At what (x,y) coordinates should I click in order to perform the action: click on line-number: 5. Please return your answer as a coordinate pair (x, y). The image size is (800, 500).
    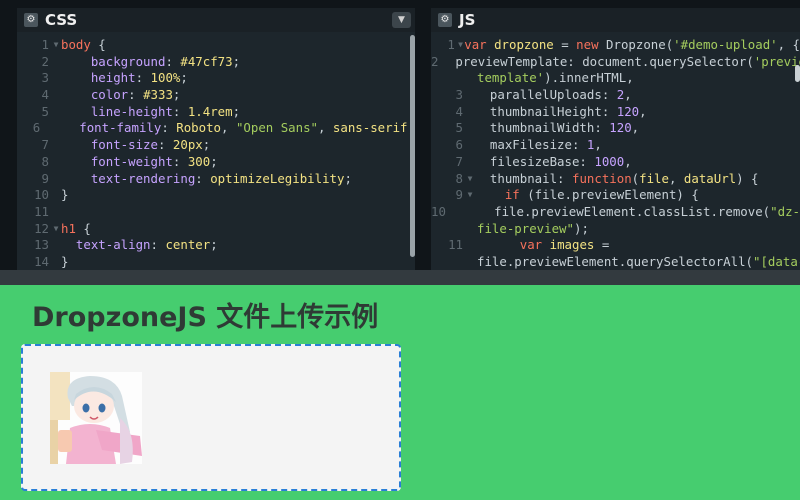
    Looking at the image, I should click on (45, 111).